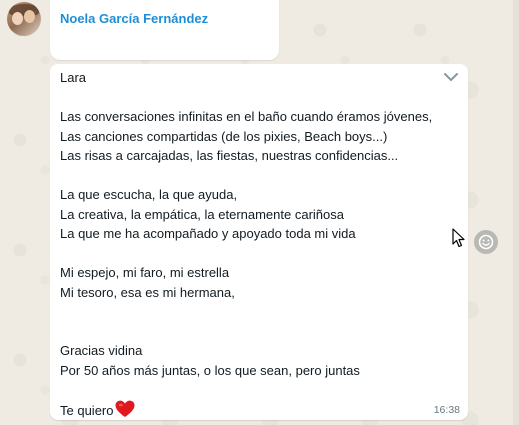  What do you see at coordinates (87, 410) in the screenshot?
I see `message-line: Te quiero` at bounding box center [87, 410].